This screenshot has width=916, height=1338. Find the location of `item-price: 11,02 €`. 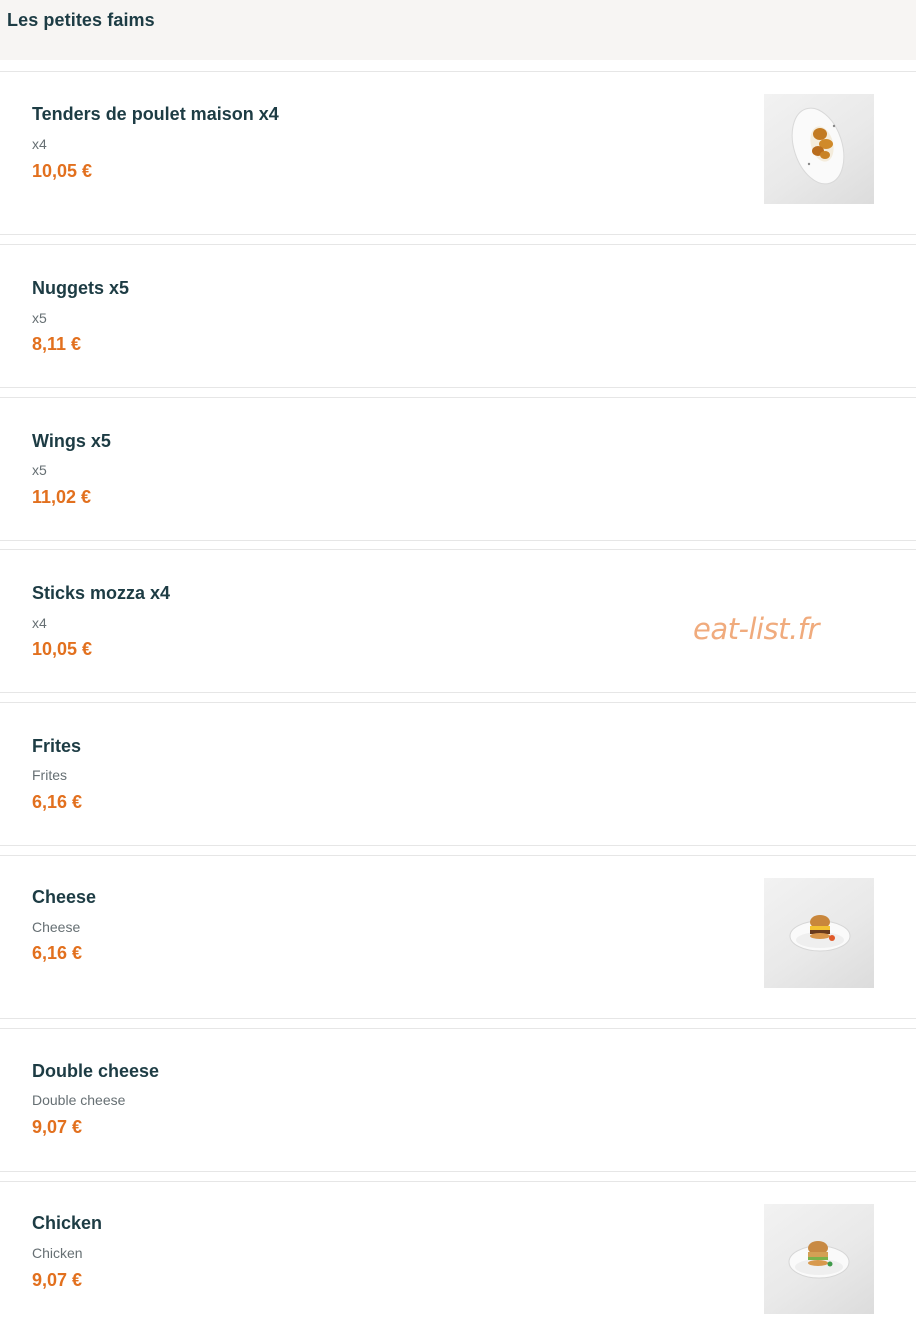

item-price: 11,02 € is located at coordinates (62, 497).